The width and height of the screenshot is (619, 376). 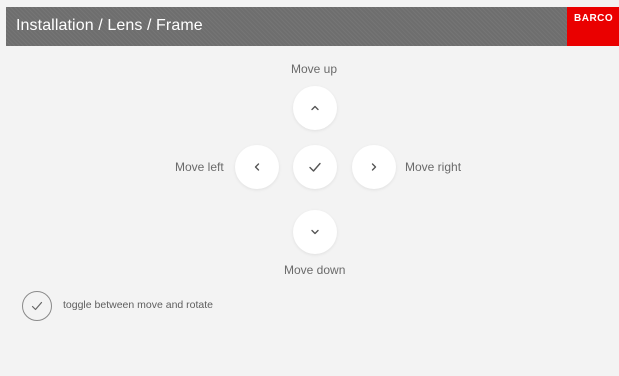 I want to click on confirm-button, so click(x=315, y=167).